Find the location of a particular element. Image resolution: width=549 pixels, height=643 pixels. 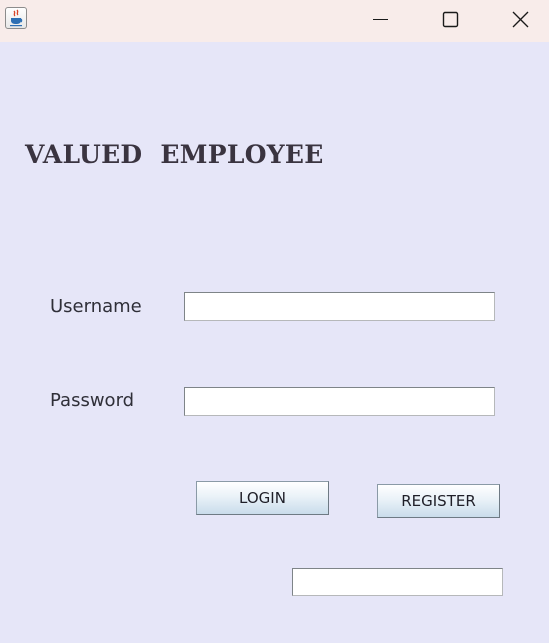

close-icon is located at coordinates (520, 19).